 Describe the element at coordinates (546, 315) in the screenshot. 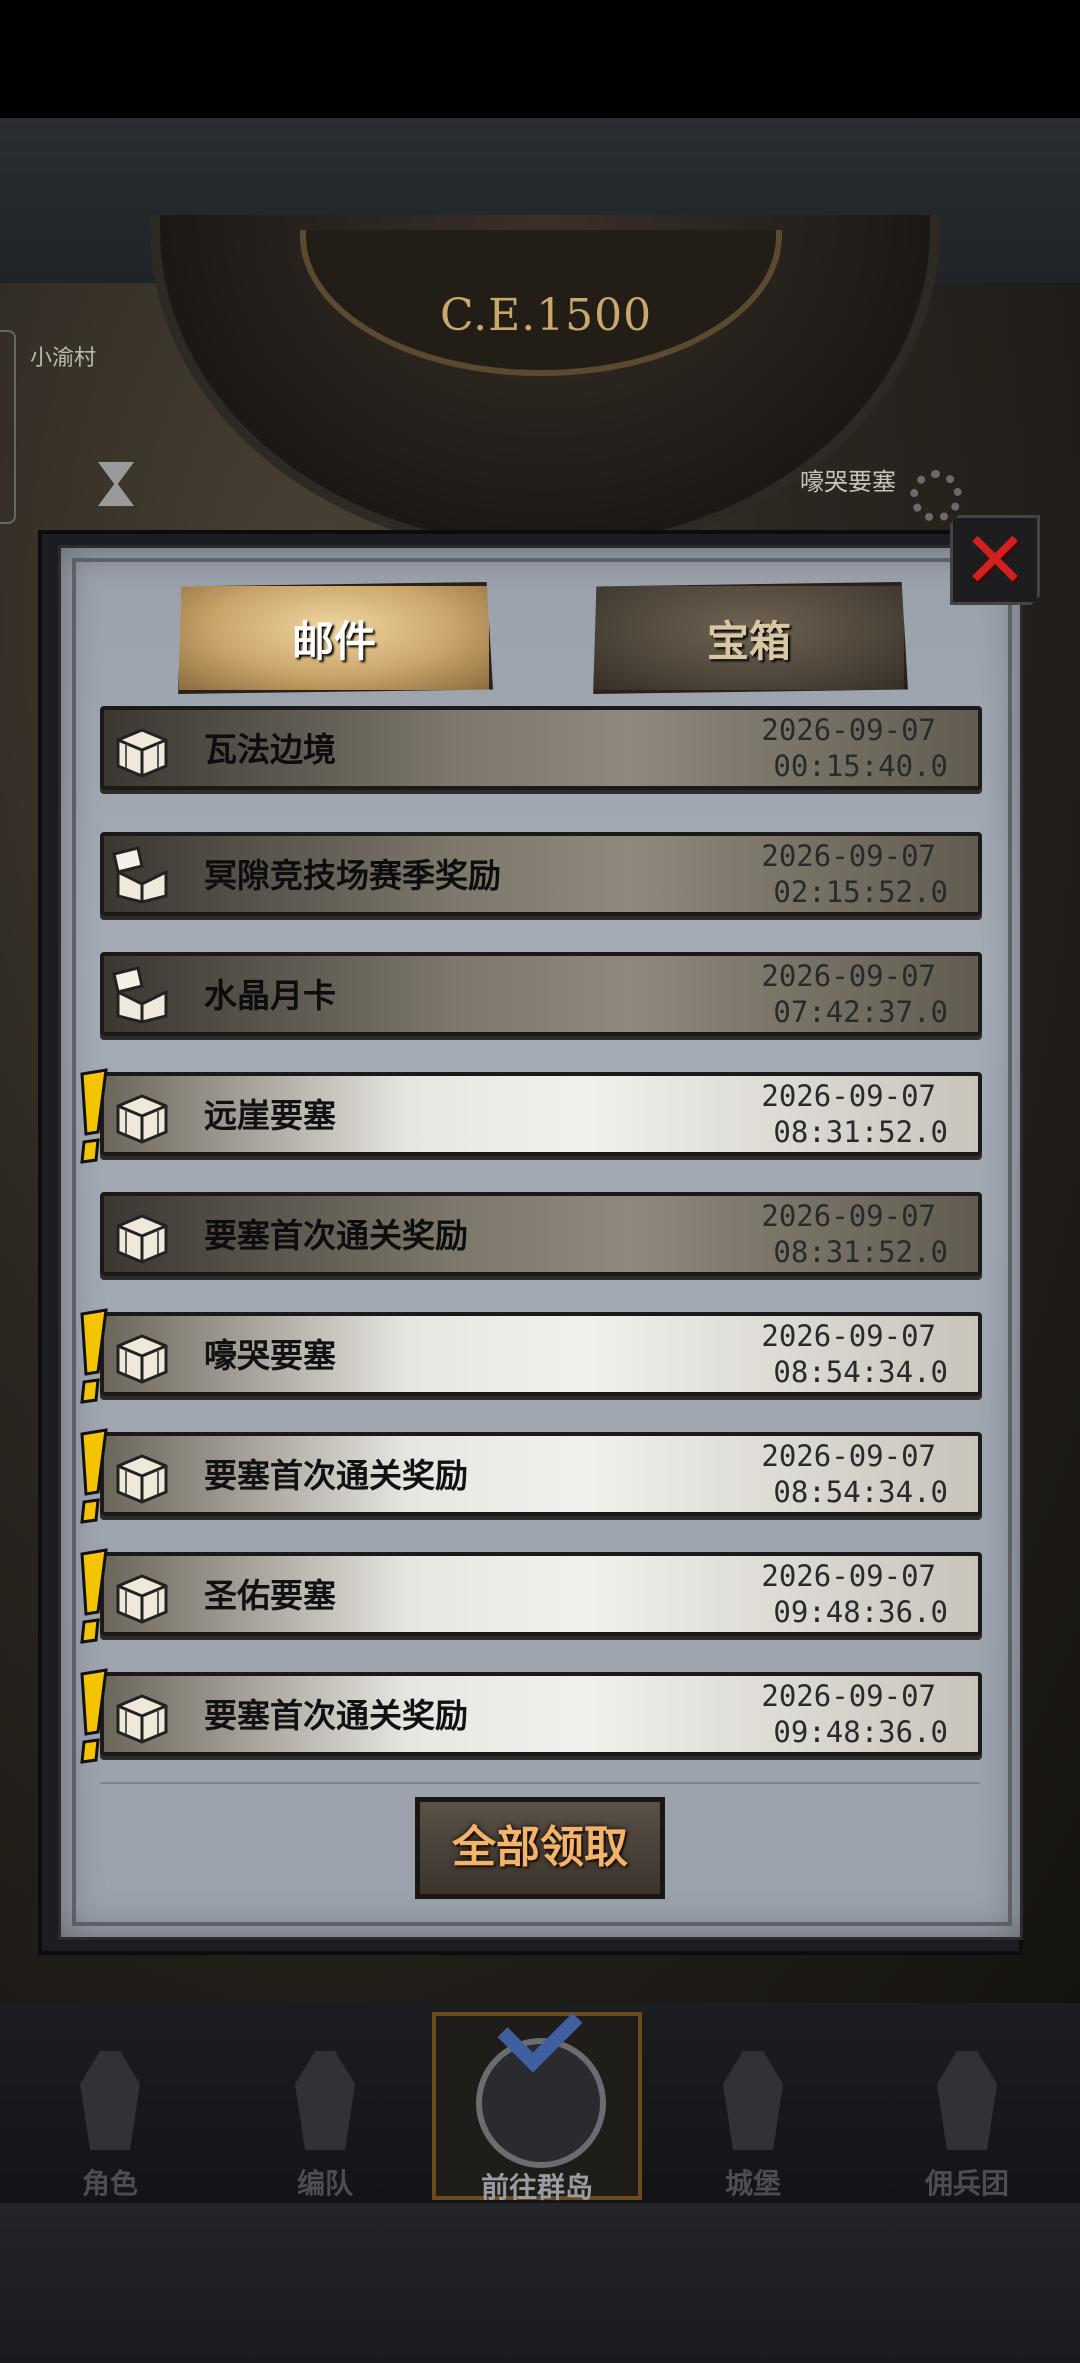

I see `era-label: C.E.1500` at that location.